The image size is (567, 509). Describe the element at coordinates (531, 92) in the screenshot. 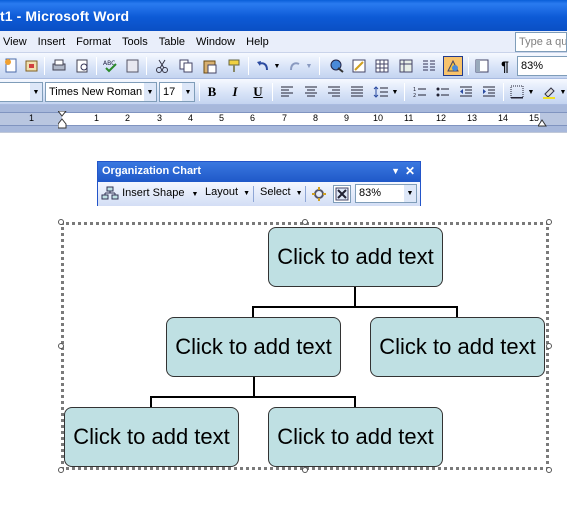

I see `borders-dropdown-icon: ▼` at that location.